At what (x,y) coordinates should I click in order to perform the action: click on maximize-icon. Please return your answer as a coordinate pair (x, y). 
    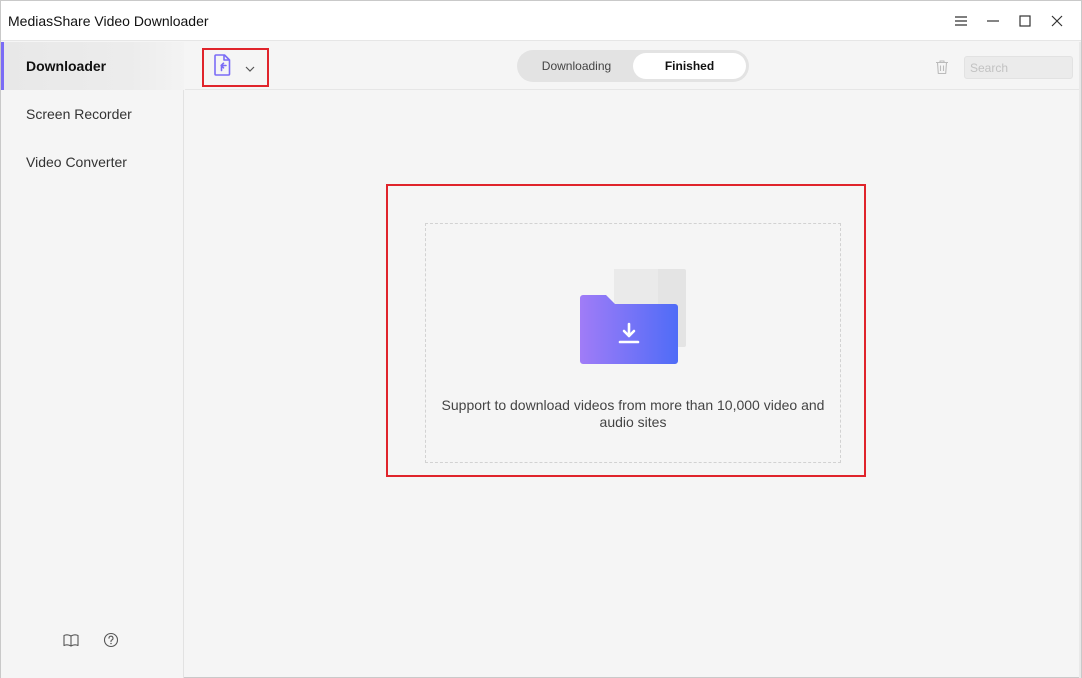
    Looking at the image, I should click on (1025, 21).